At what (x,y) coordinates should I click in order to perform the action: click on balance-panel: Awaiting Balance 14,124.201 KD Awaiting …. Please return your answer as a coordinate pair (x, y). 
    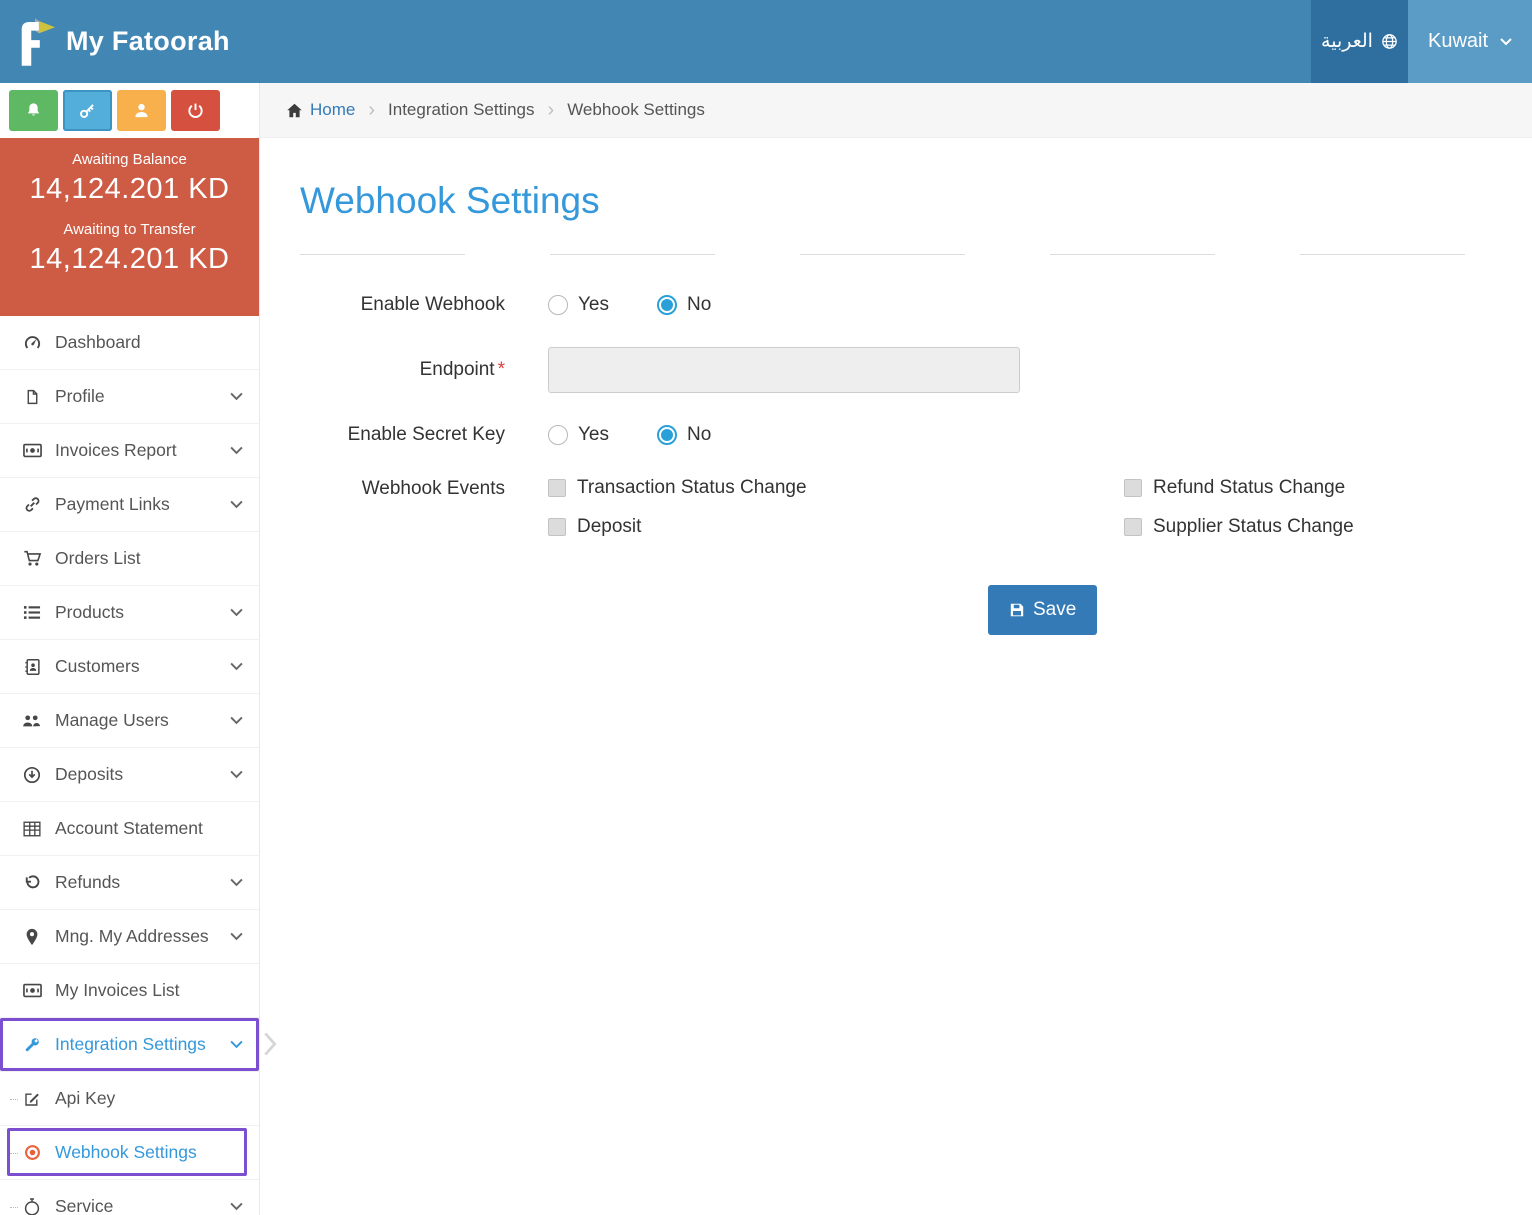
    Looking at the image, I should click on (129, 227).